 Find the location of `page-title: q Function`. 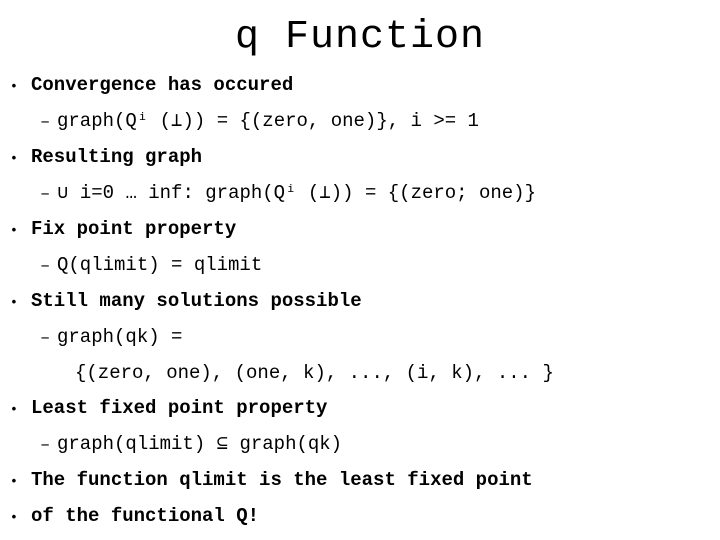

page-title: q Function is located at coordinates (360, 37).